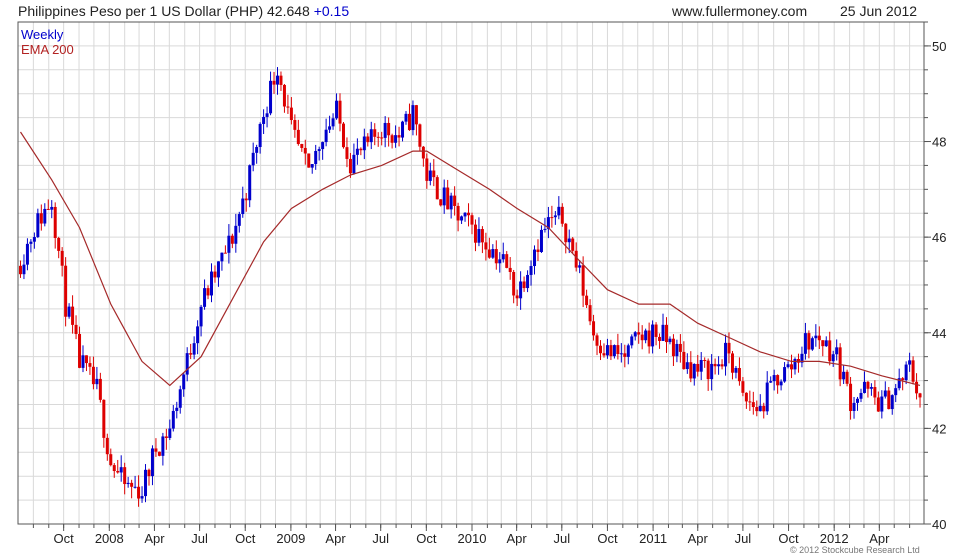  What do you see at coordinates (855, 550) in the screenshot?
I see `copyright-notice: © 2012 Stockcube Research Ltd` at bounding box center [855, 550].